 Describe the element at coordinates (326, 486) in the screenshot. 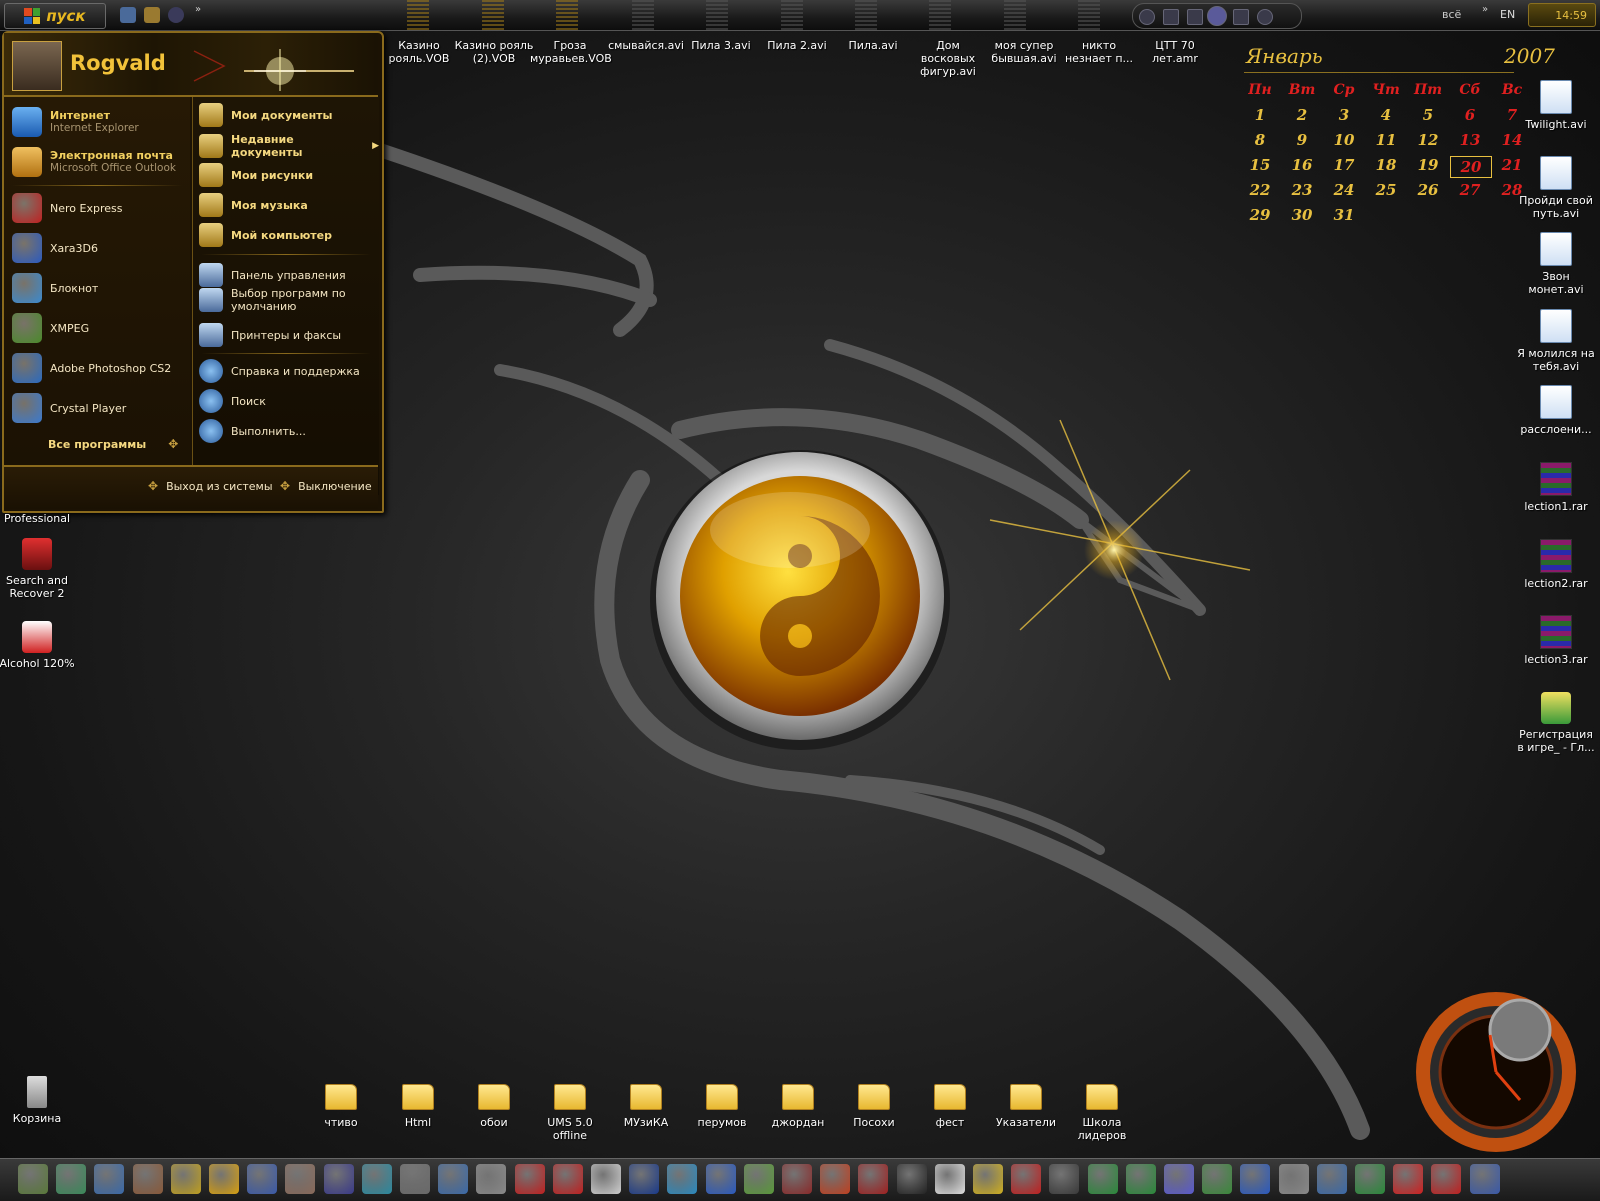

I see `shutdown-button: ✥ Выключение` at that location.